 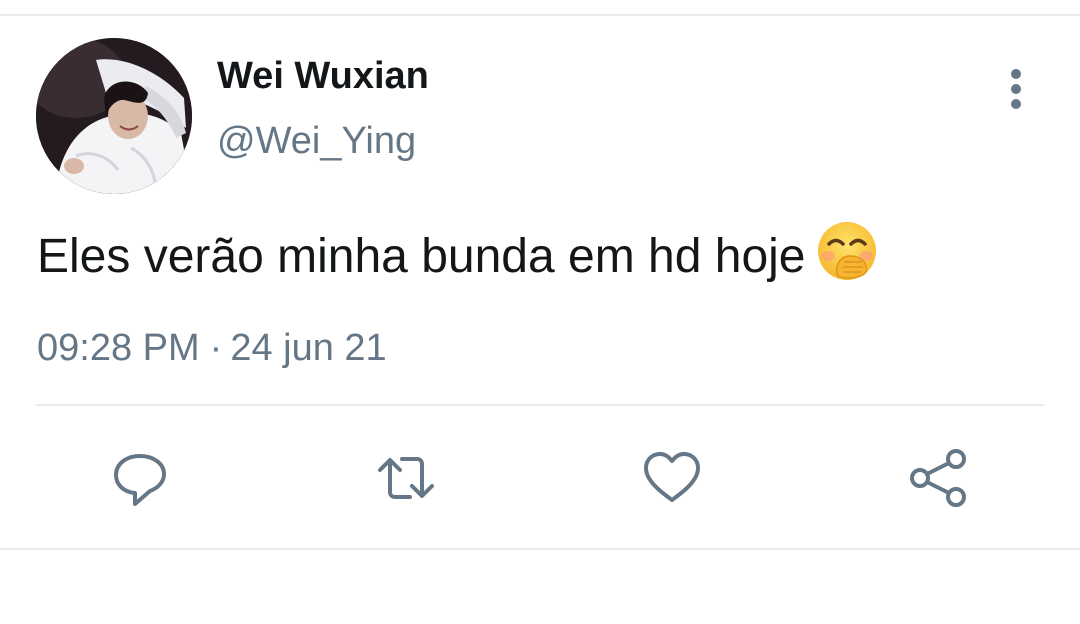 I want to click on more-options-button, so click(x=1016, y=90).